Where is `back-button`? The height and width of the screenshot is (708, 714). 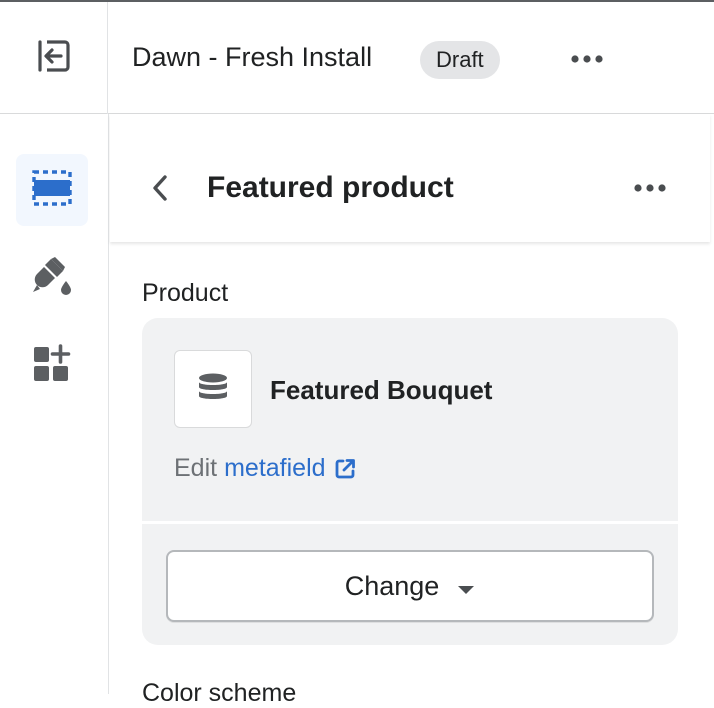 back-button is located at coordinates (160, 190).